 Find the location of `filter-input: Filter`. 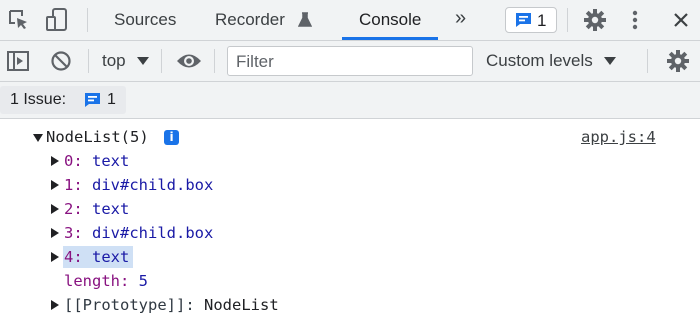

filter-input: Filter is located at coordinates (350, 61).